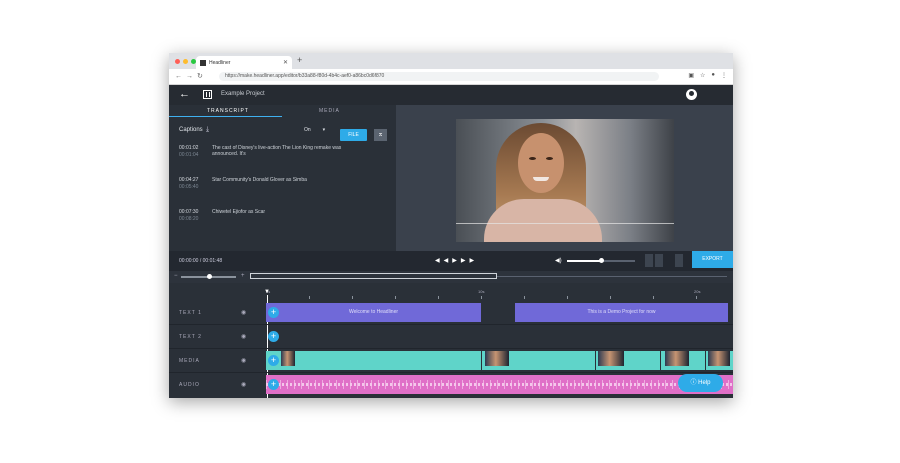 The width and height of the screenshot is (900, 463). I want to click on timeline-scrubber, so click(373, 276).